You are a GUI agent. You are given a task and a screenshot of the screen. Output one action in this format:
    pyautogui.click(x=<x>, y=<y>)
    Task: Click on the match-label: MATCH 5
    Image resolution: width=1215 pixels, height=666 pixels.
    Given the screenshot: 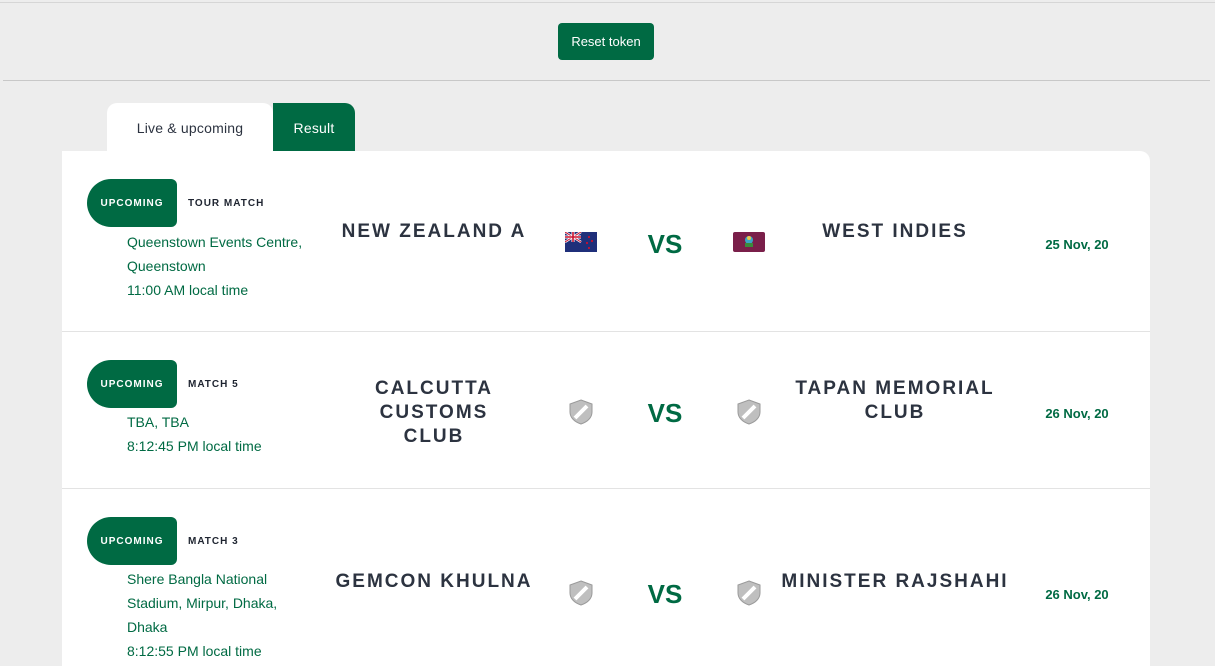 What is the action you would take?
    pyautogui.click(x=213, y=384)
    